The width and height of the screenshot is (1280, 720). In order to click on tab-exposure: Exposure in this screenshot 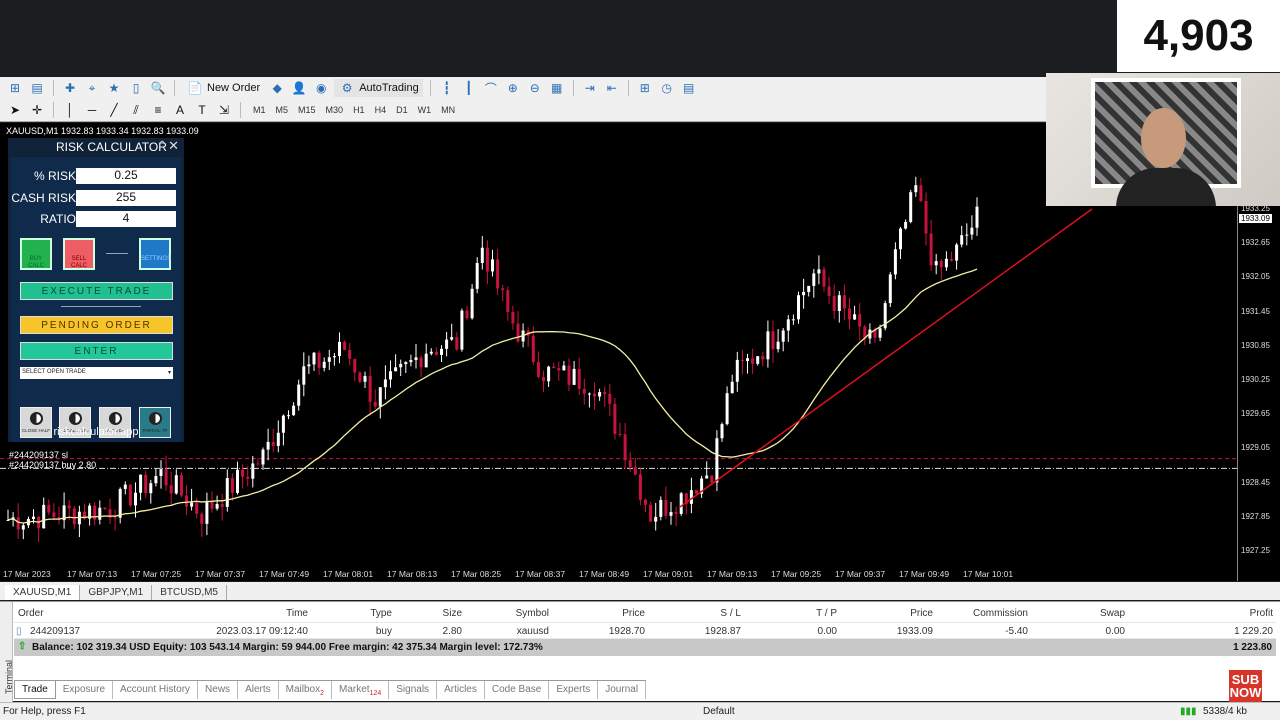, I will do `click(85, 690)`.